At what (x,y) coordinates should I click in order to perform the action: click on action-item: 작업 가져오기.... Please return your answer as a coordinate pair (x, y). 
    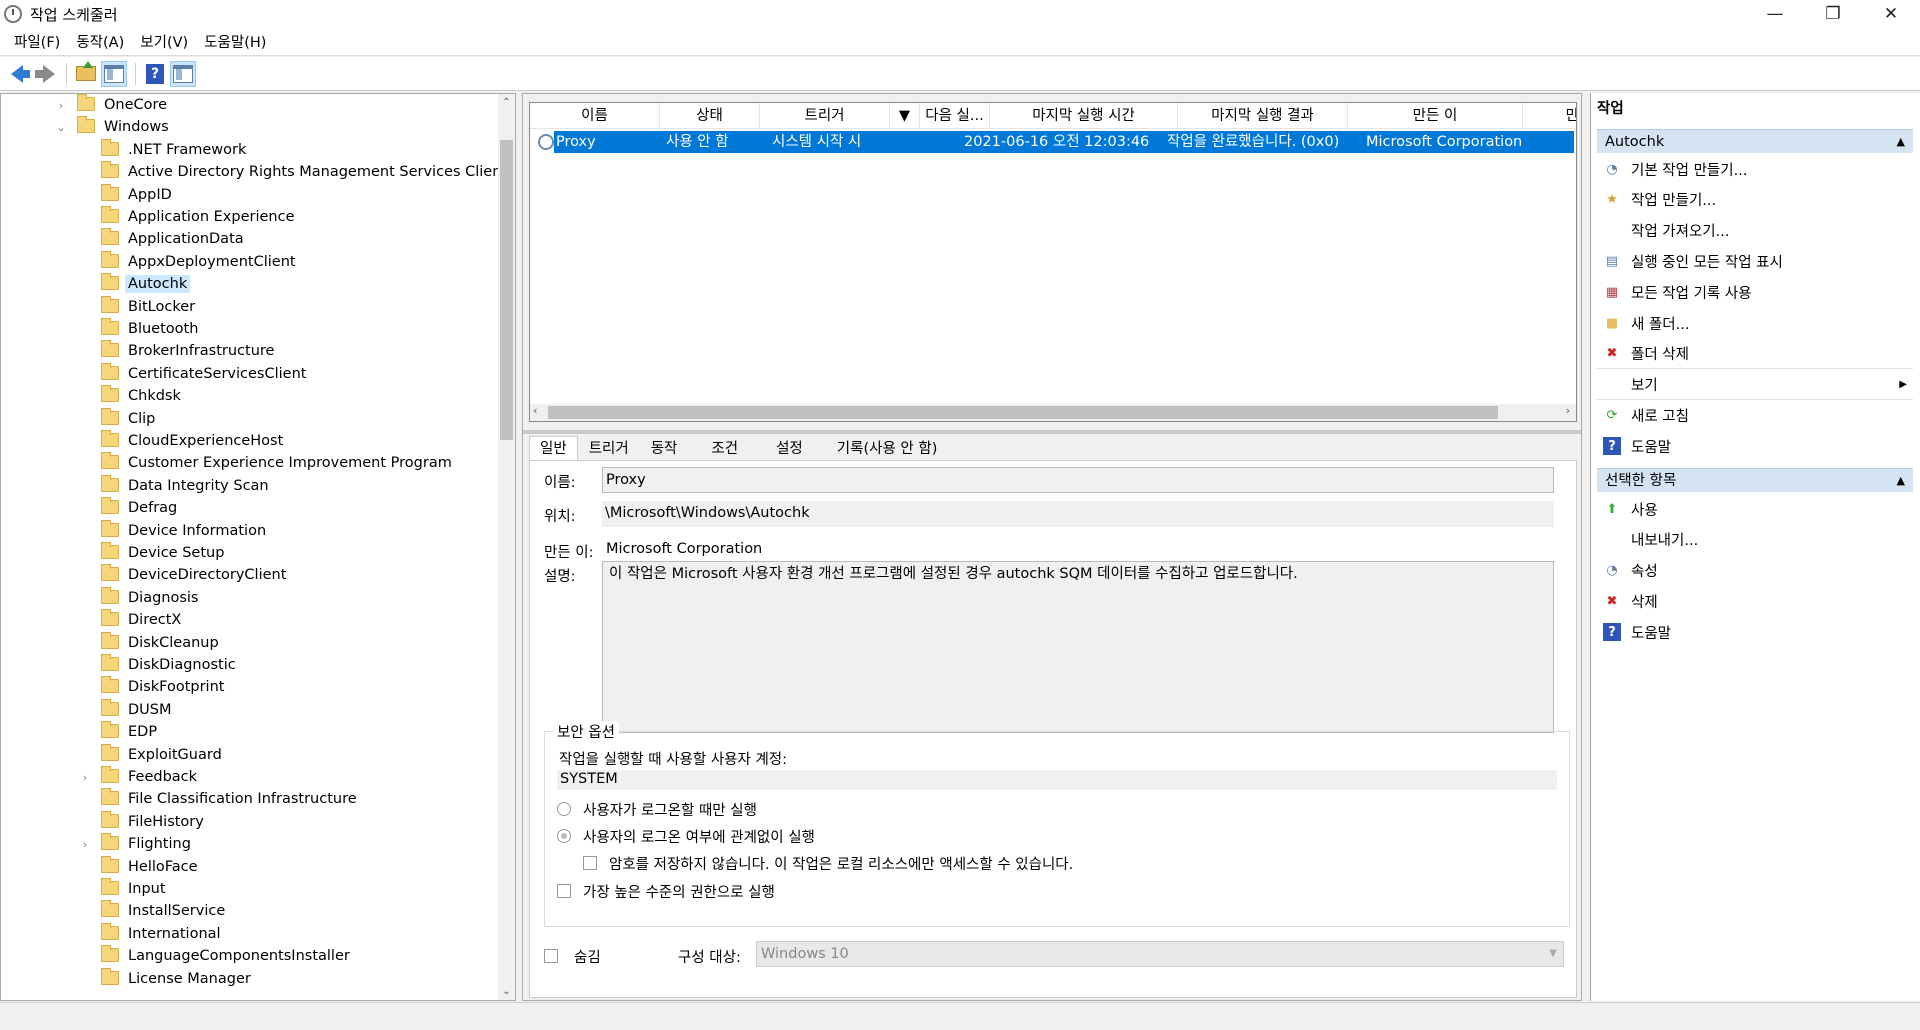
    Looking at the image, I should click on (1755, 231).